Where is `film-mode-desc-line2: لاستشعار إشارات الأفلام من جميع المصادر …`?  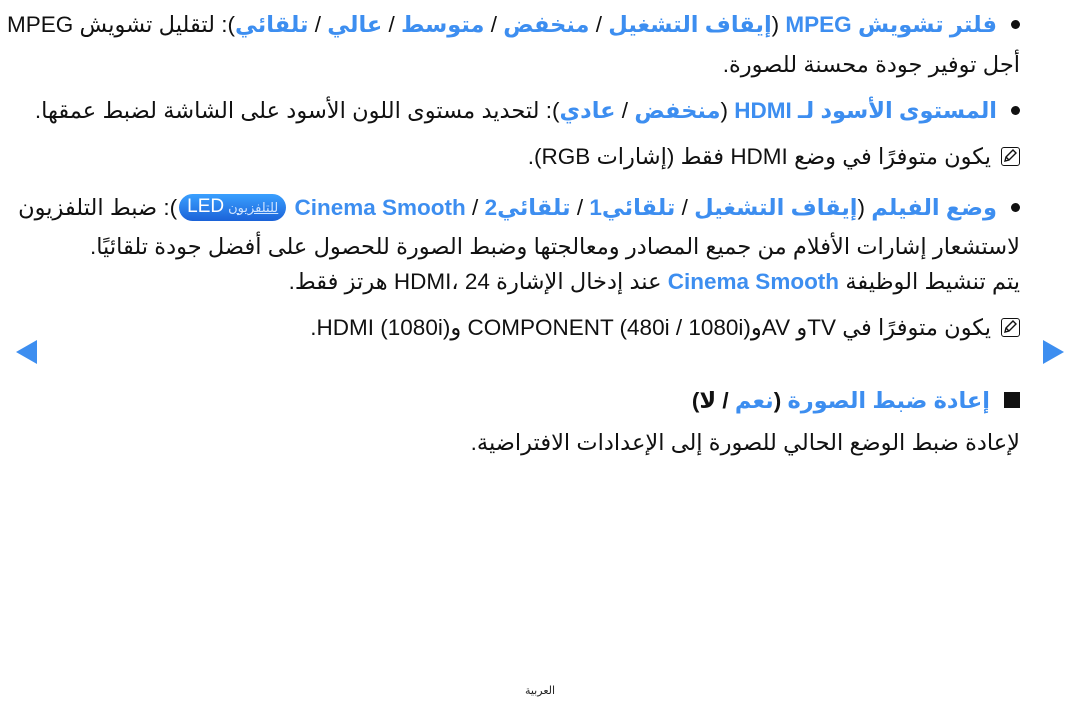
film-mode-desc-line2: لاستشعار إشارات الأفلام من جميع المصادر … is located at coordinates (554, 246).